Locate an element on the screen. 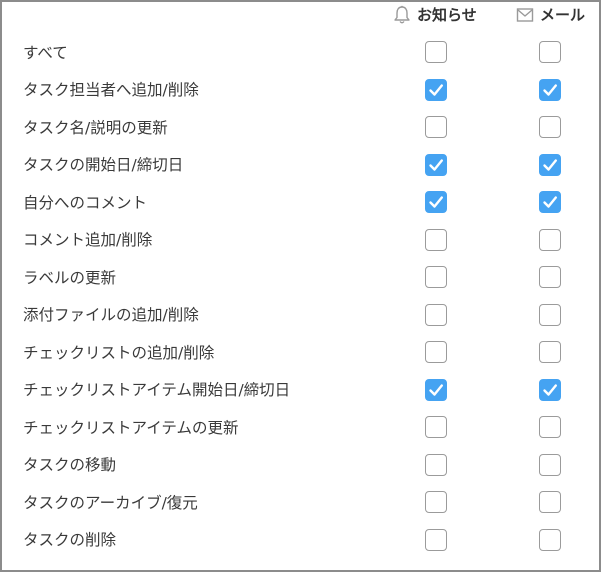 This screenshot has width=601, height=572. setting-label: チェックリストアイテム開始日/締切日 is located at coordinates (157, 390).